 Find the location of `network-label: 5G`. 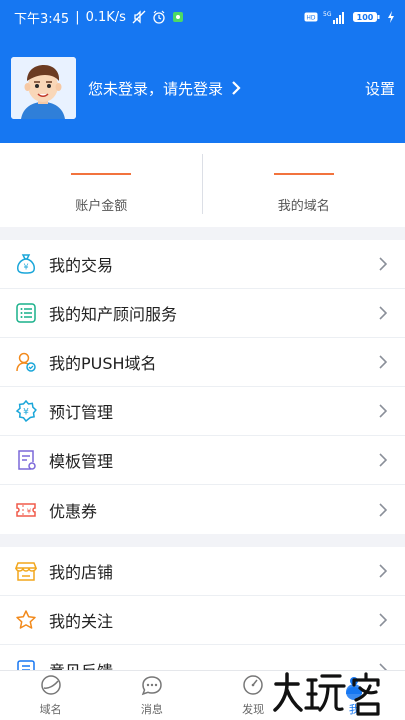

network-label: 5G is located at coordinates (327, 14).